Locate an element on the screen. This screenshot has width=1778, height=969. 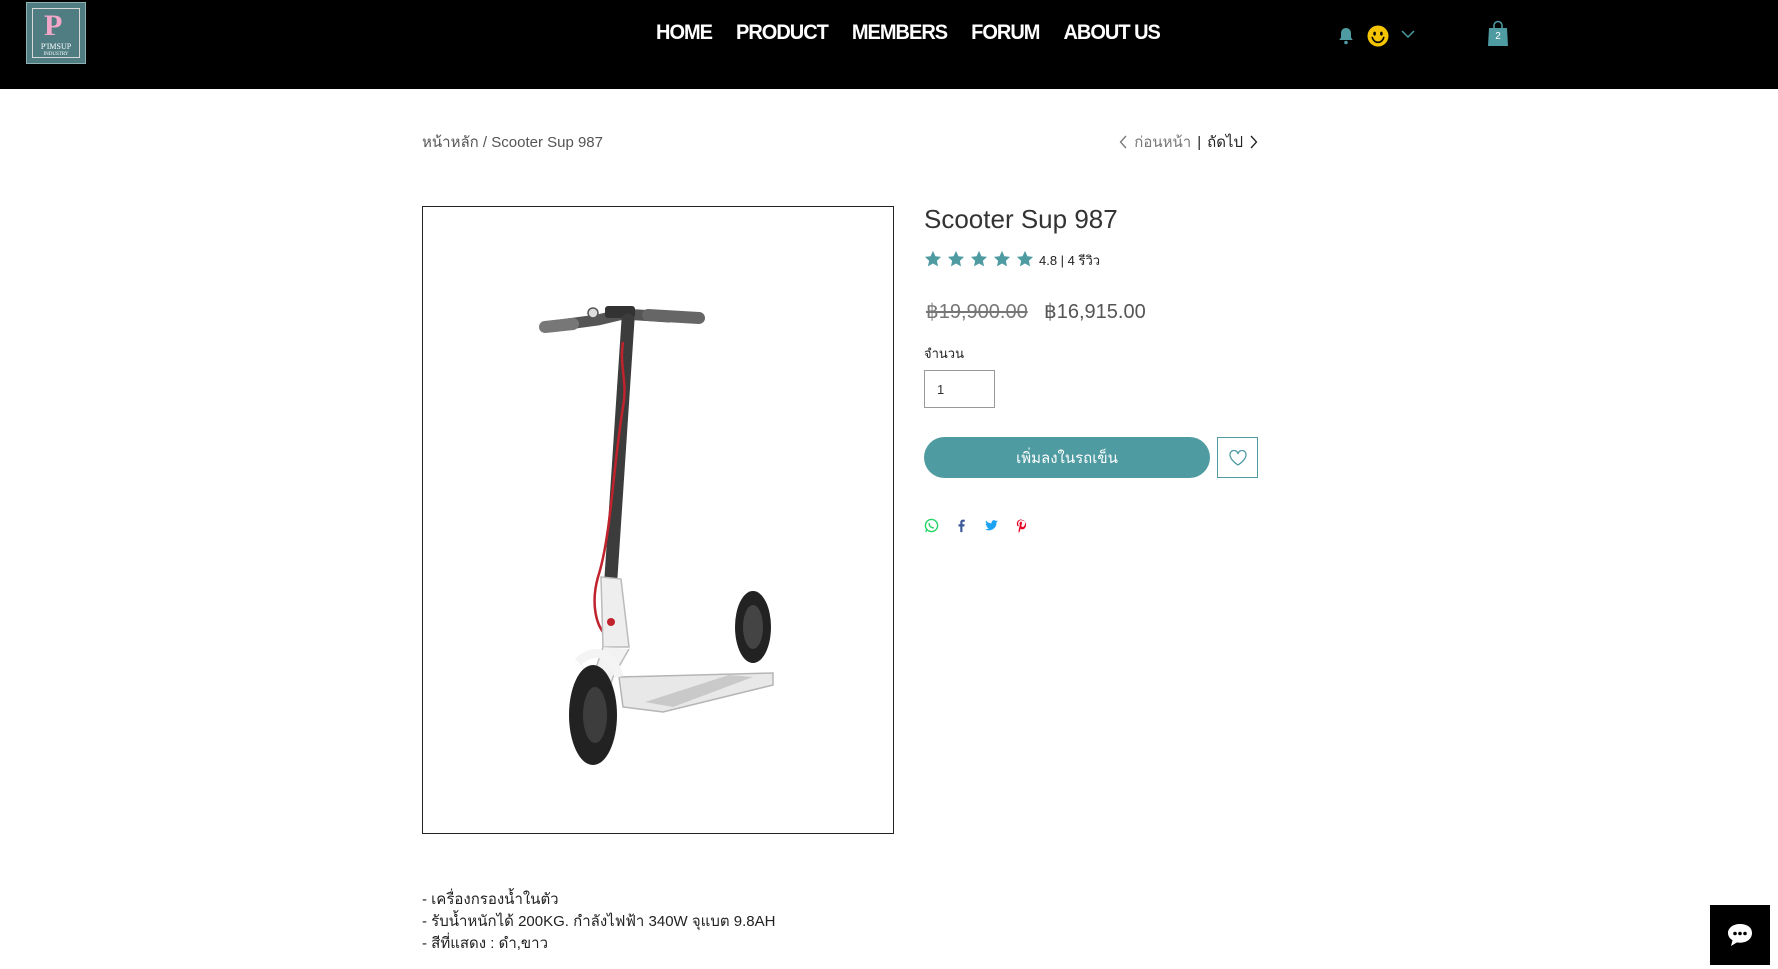
logo-frame: P P'IMSUP INDUSTRY is located at coordinates (56, 33).